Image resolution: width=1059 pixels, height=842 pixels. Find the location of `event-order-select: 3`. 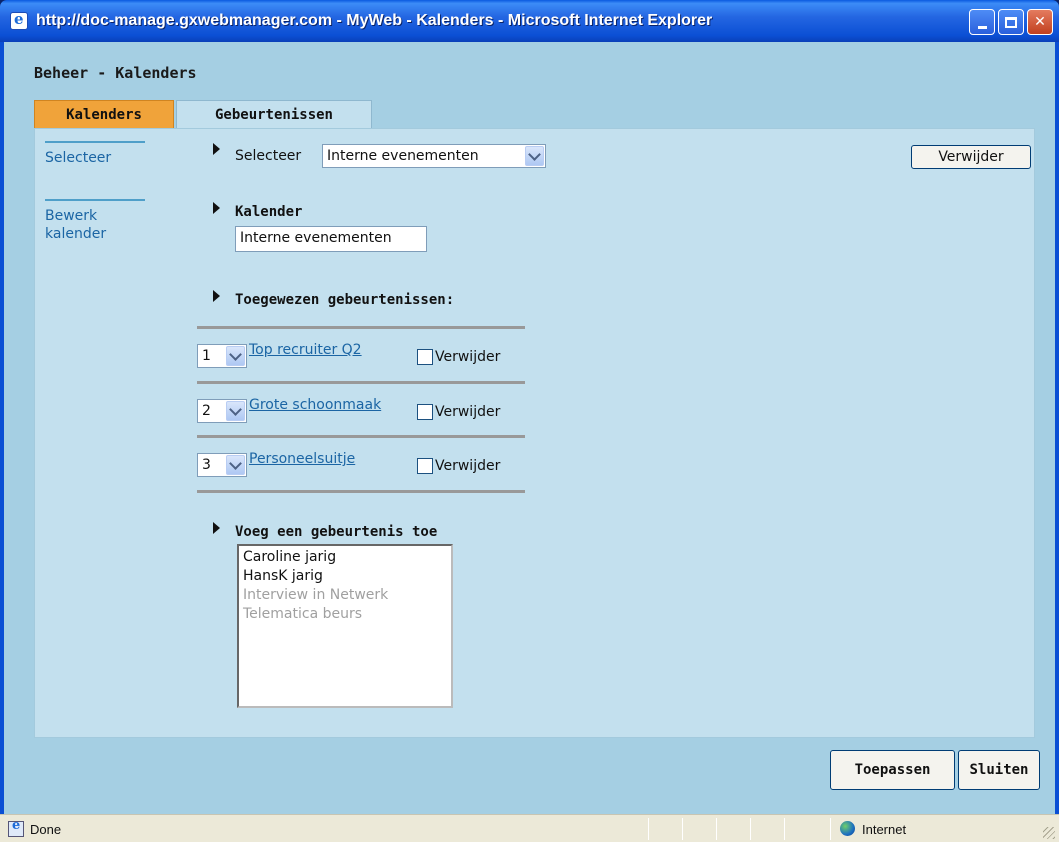

event-order-select: 3 is located at coordinates (222, 465).